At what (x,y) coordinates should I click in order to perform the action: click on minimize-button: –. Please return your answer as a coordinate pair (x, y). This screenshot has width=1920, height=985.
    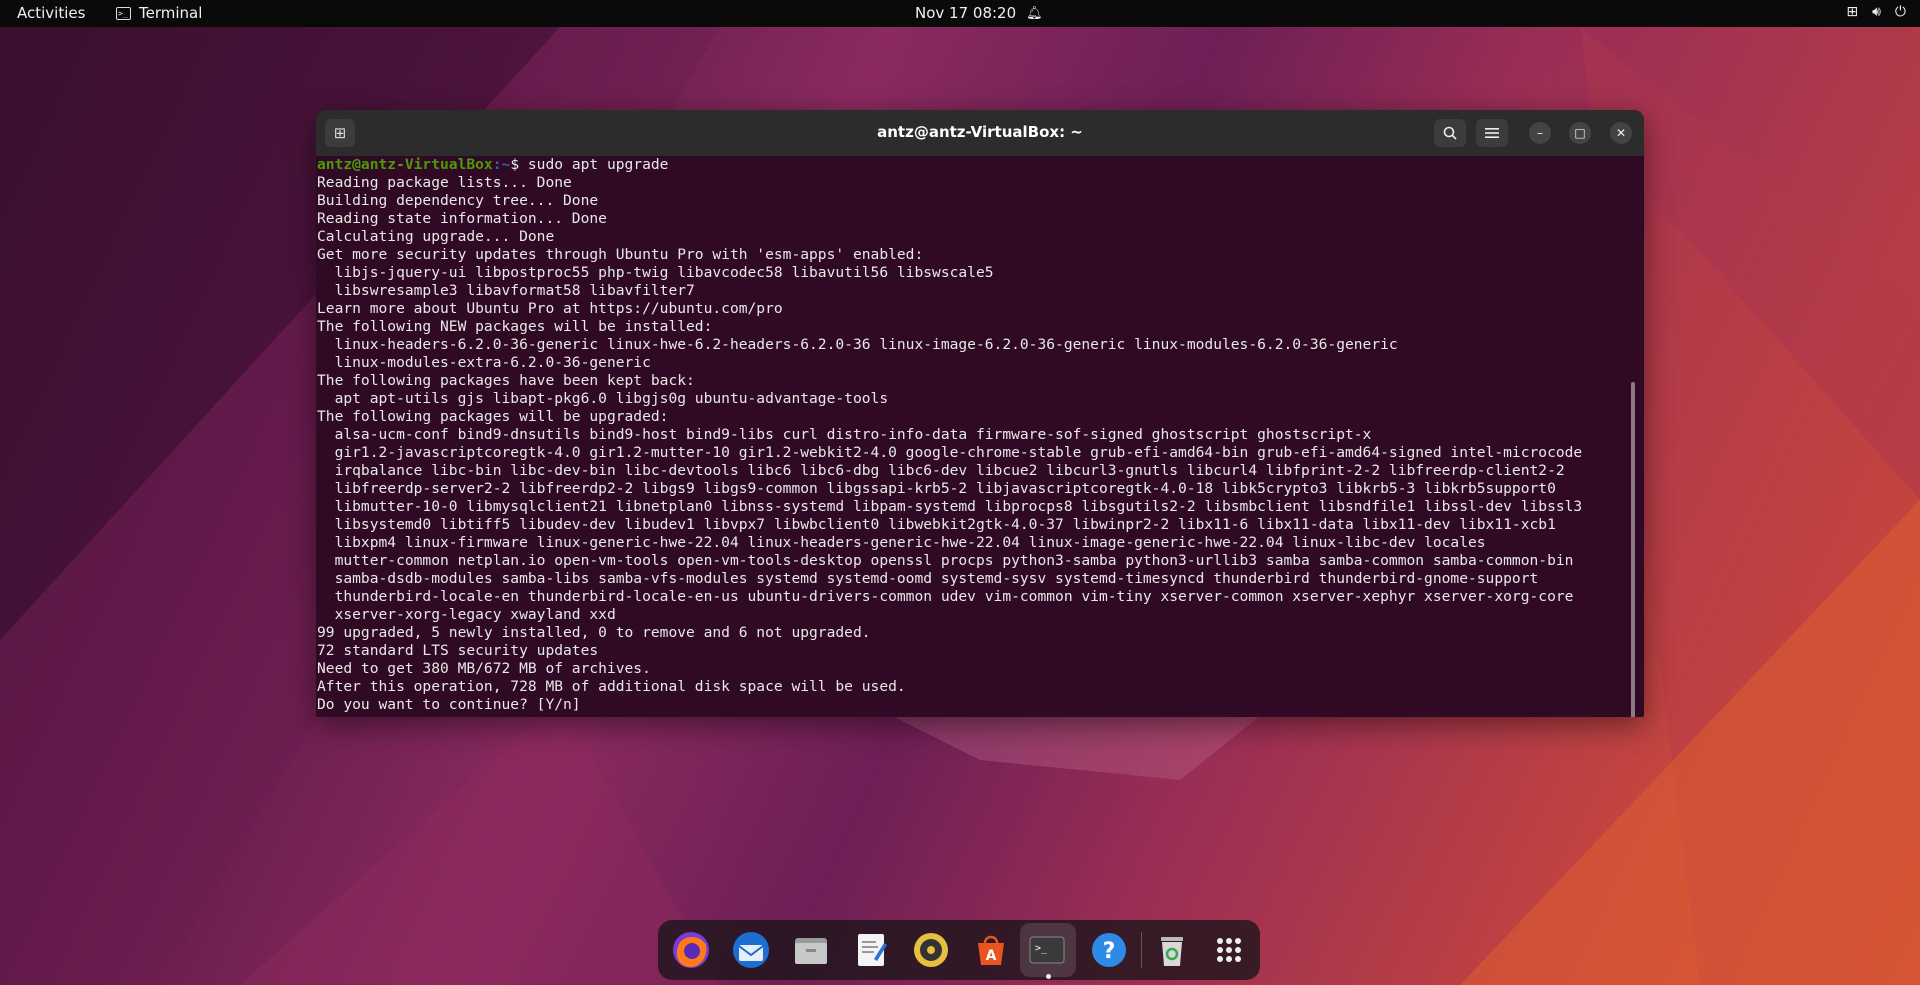
    Looking at the image, I should click on (1540, 133).